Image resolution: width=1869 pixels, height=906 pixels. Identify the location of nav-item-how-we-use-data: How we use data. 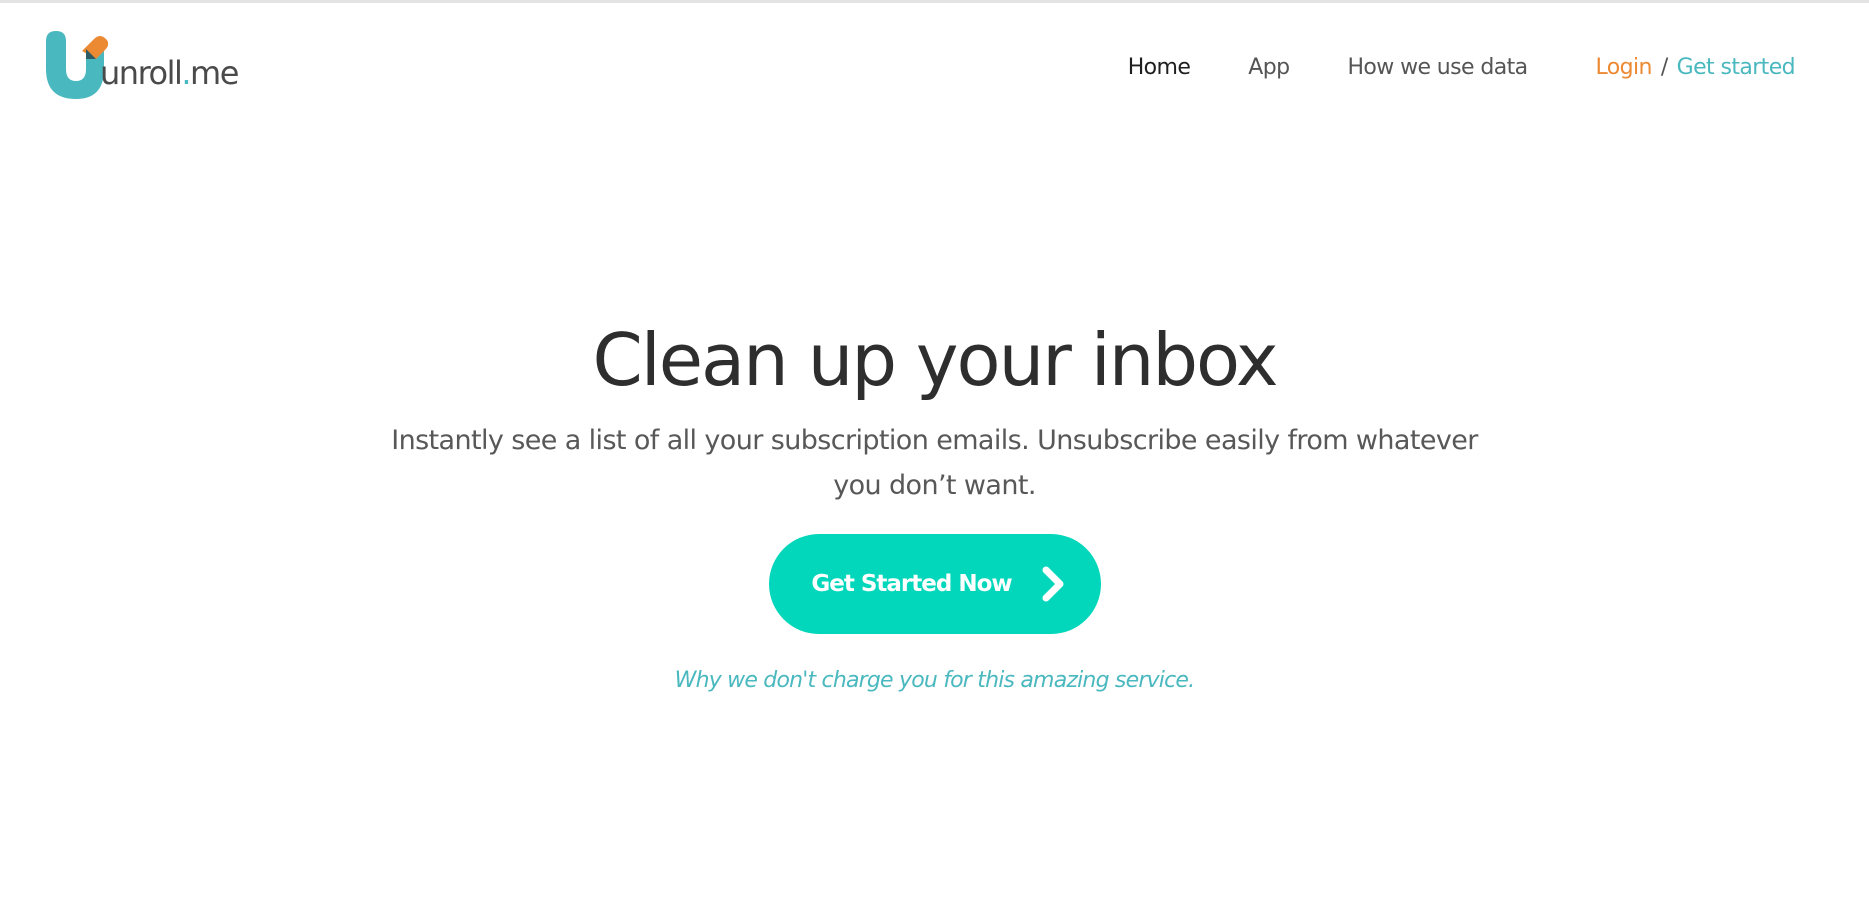
(1437, 67).